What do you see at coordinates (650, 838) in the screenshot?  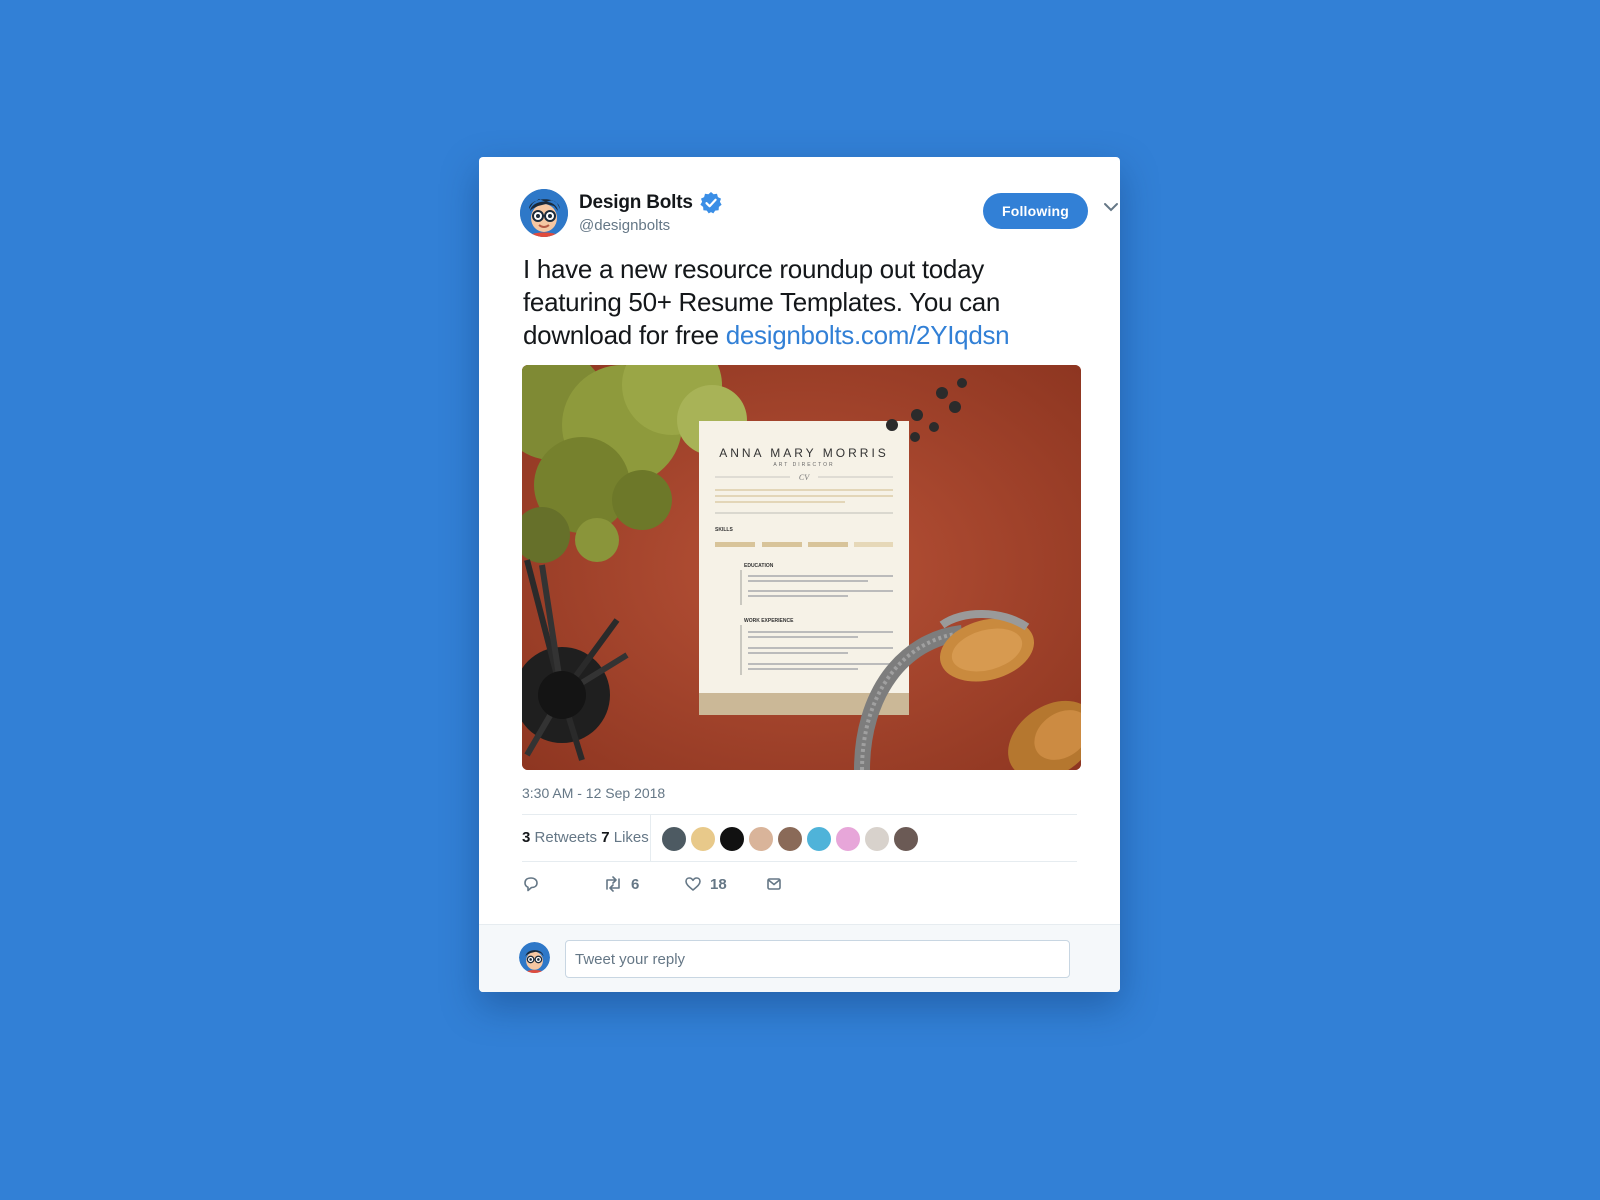 I see `stats-separator` at bounding box center [650, 838].